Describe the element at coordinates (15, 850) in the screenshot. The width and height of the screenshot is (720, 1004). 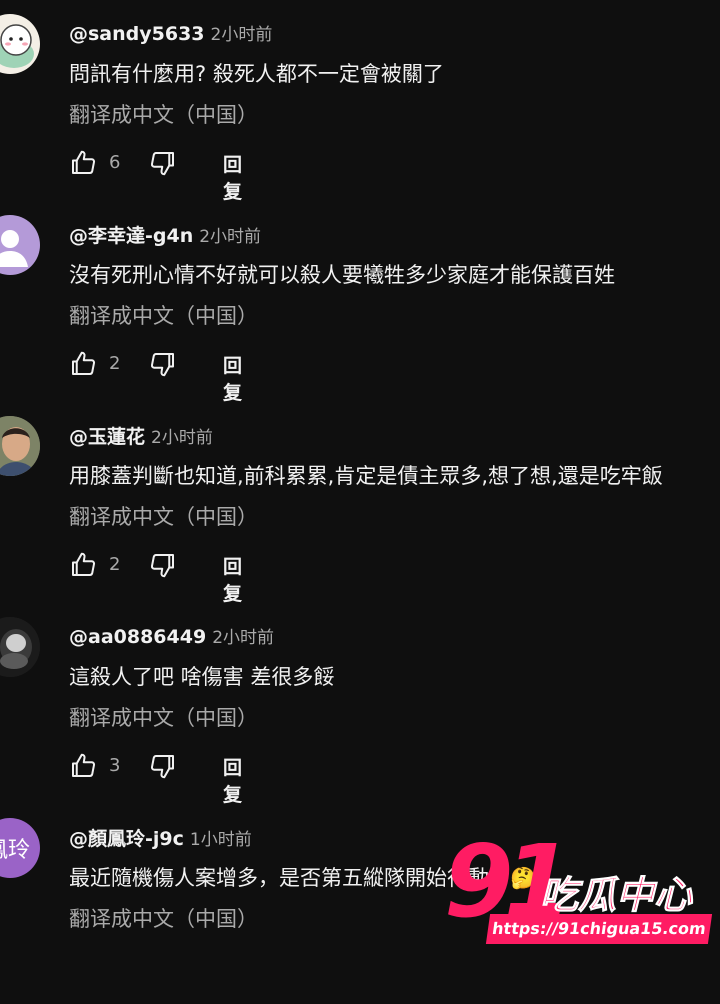
I see `avatar-initial: 鳳玲` at that location.